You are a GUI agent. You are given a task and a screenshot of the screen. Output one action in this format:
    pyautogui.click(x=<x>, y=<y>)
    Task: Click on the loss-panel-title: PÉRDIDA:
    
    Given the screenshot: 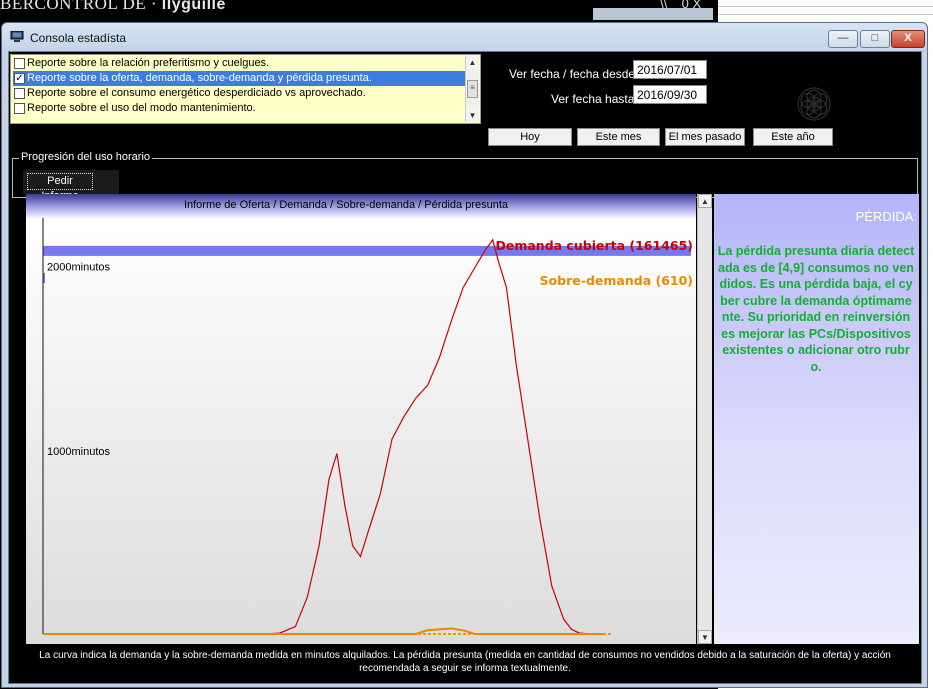 What is the action you would take?
    pyautogui.click(x=886, y=216)
    